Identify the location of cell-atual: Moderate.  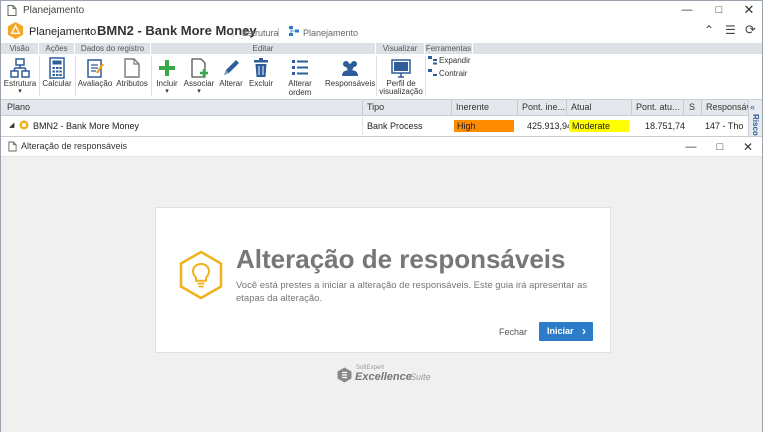
(591, 126).